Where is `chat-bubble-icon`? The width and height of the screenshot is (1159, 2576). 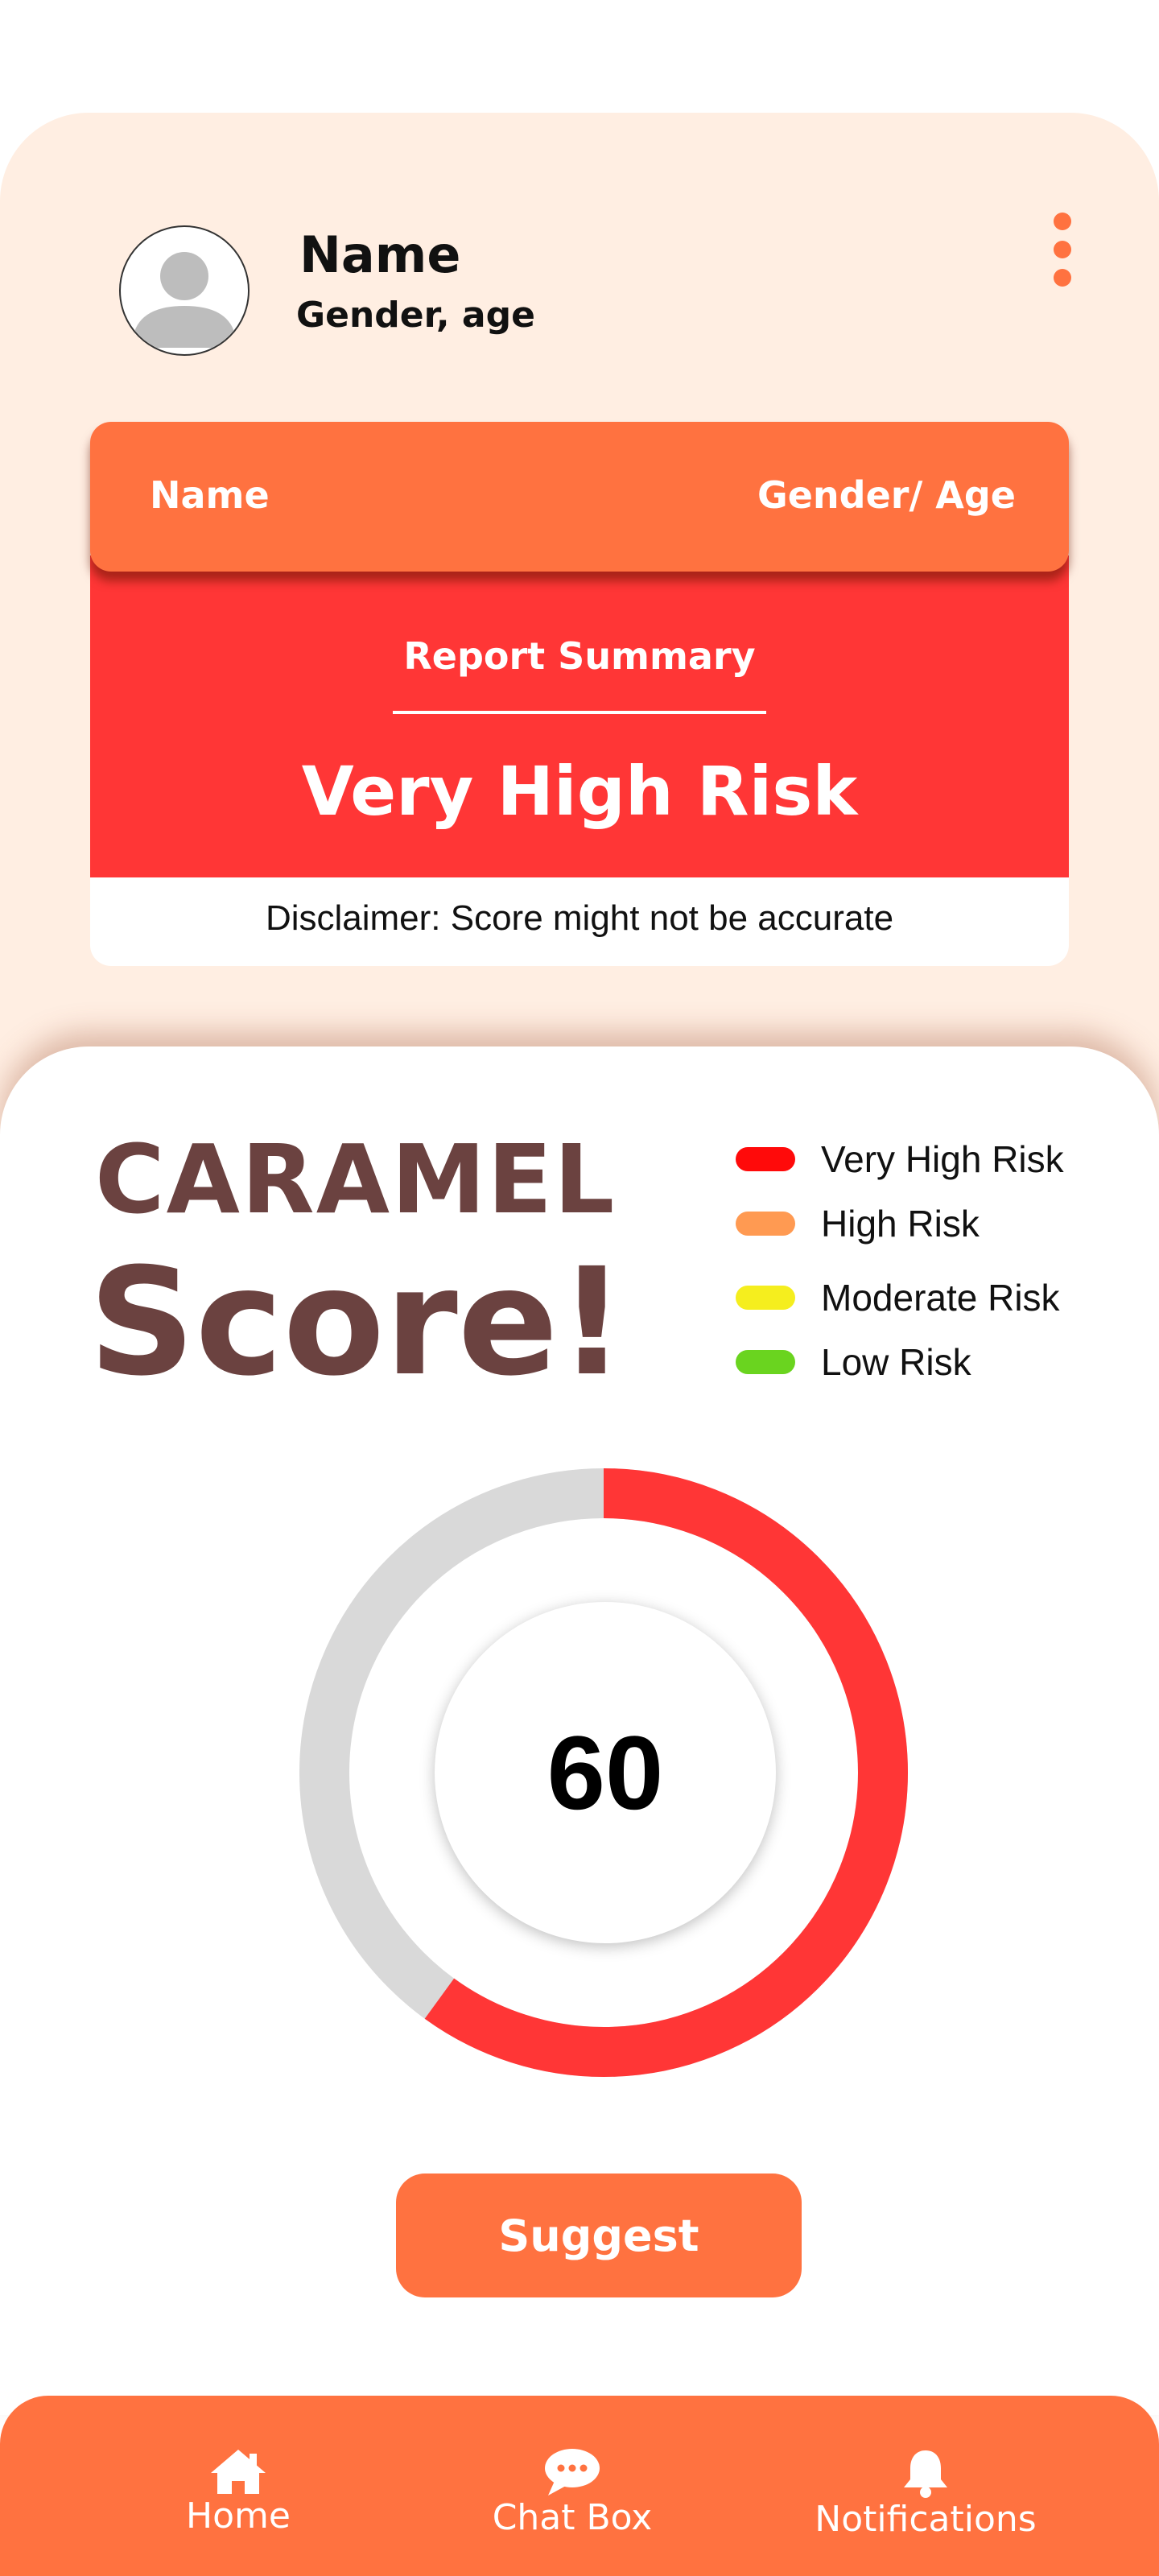
chat-bubble-icon is located at coordinates (572, 2472).